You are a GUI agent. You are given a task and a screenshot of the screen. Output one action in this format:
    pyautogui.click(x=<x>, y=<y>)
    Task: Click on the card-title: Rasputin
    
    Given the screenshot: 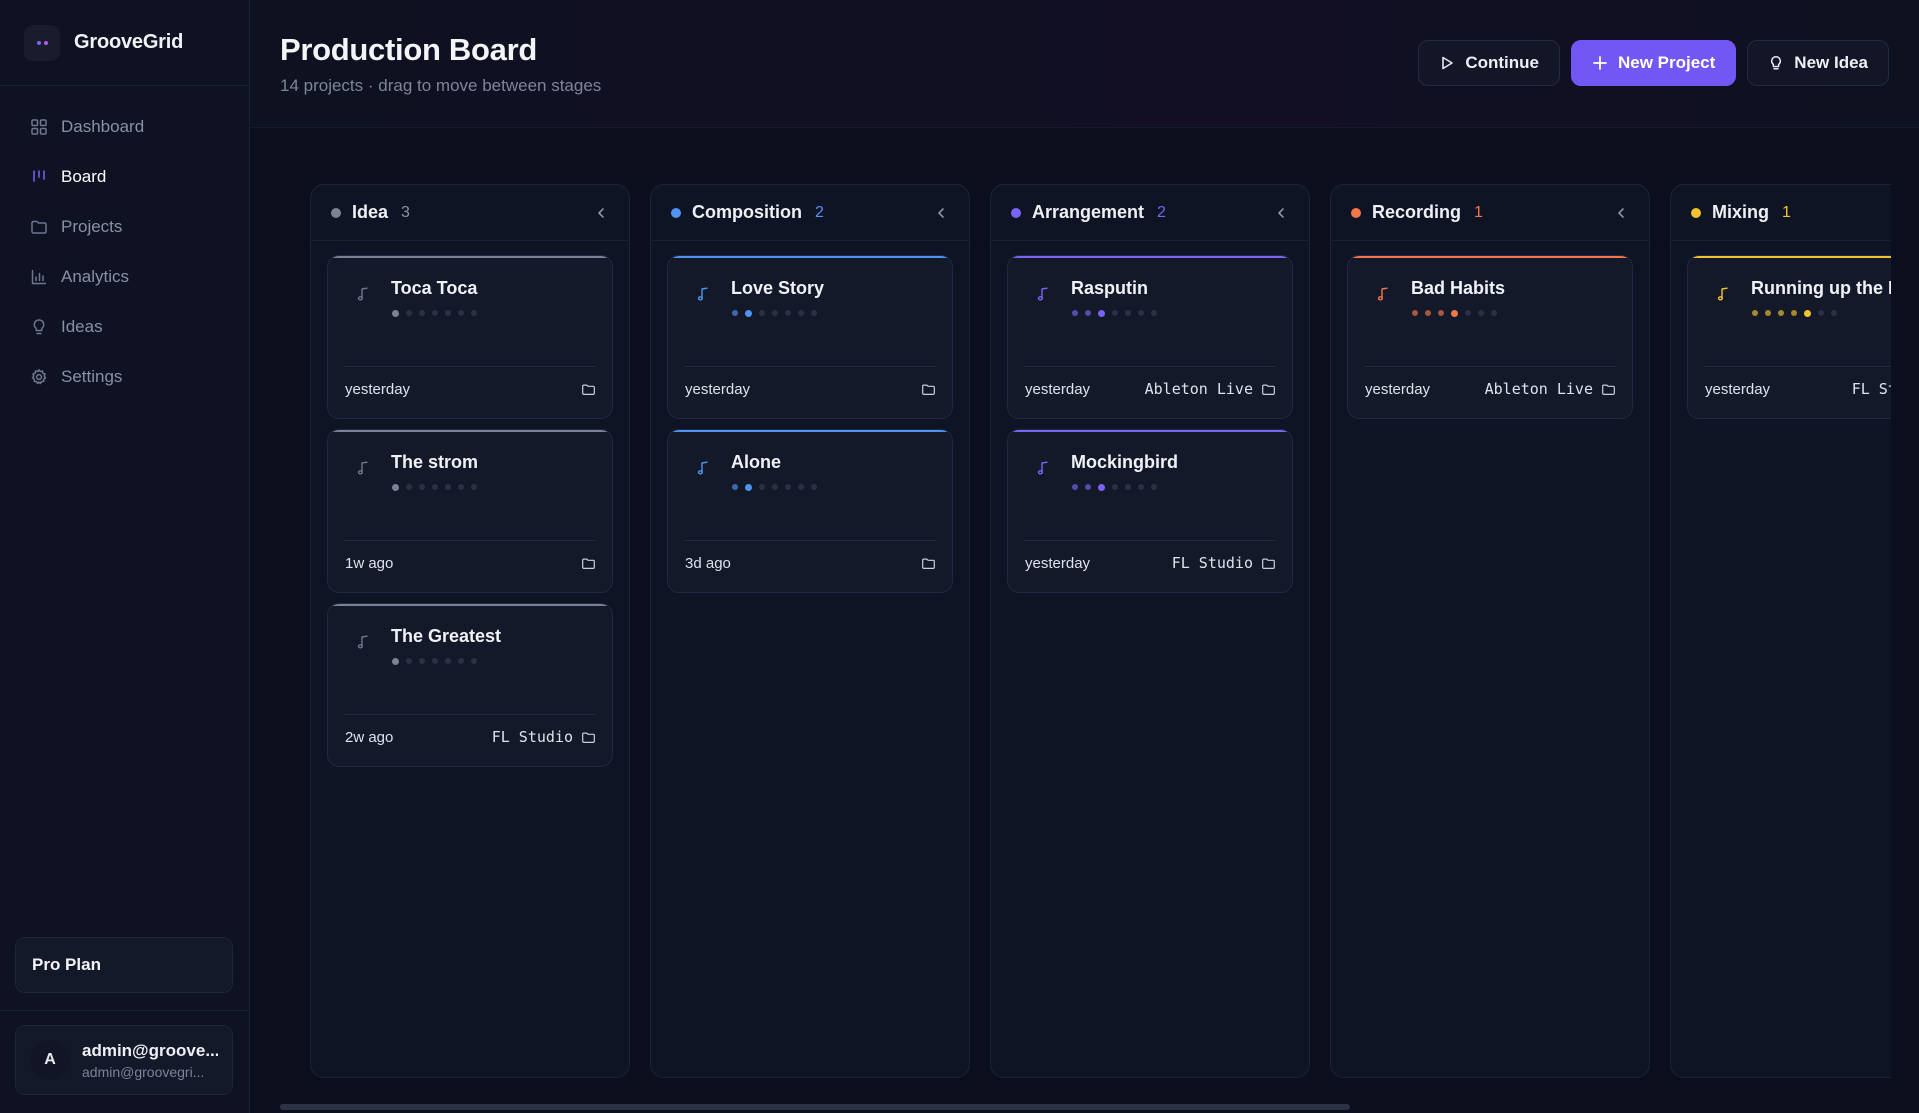 What is the action you would take?
    pyautogui.click(x=1110, y=288)
    